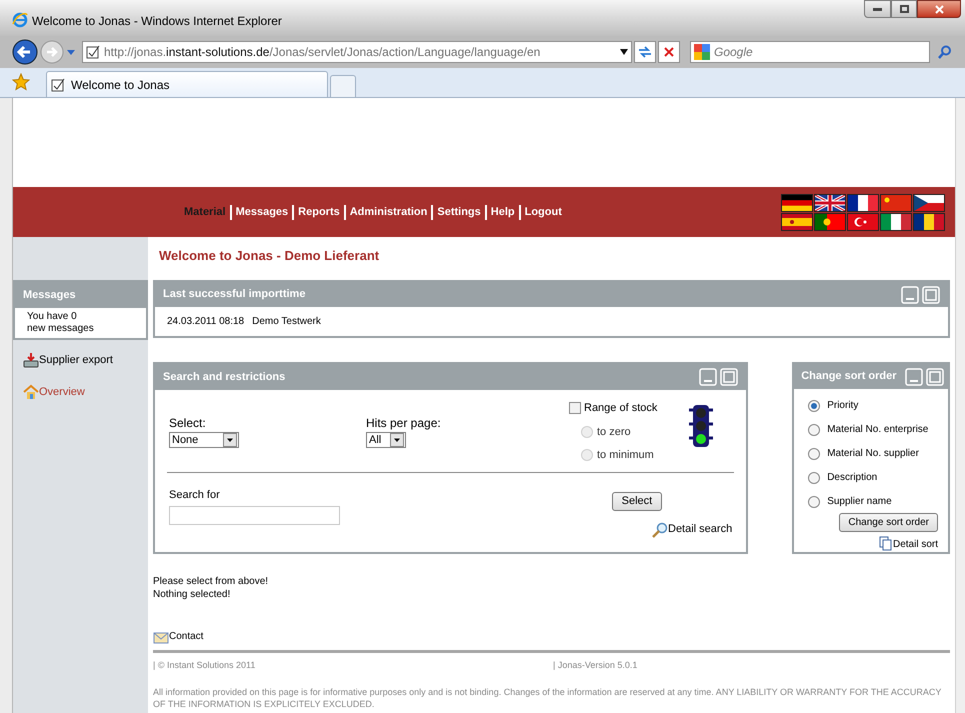 The image size is (965, 713). I want to click on radio-label: Priority, so click(842, 406).